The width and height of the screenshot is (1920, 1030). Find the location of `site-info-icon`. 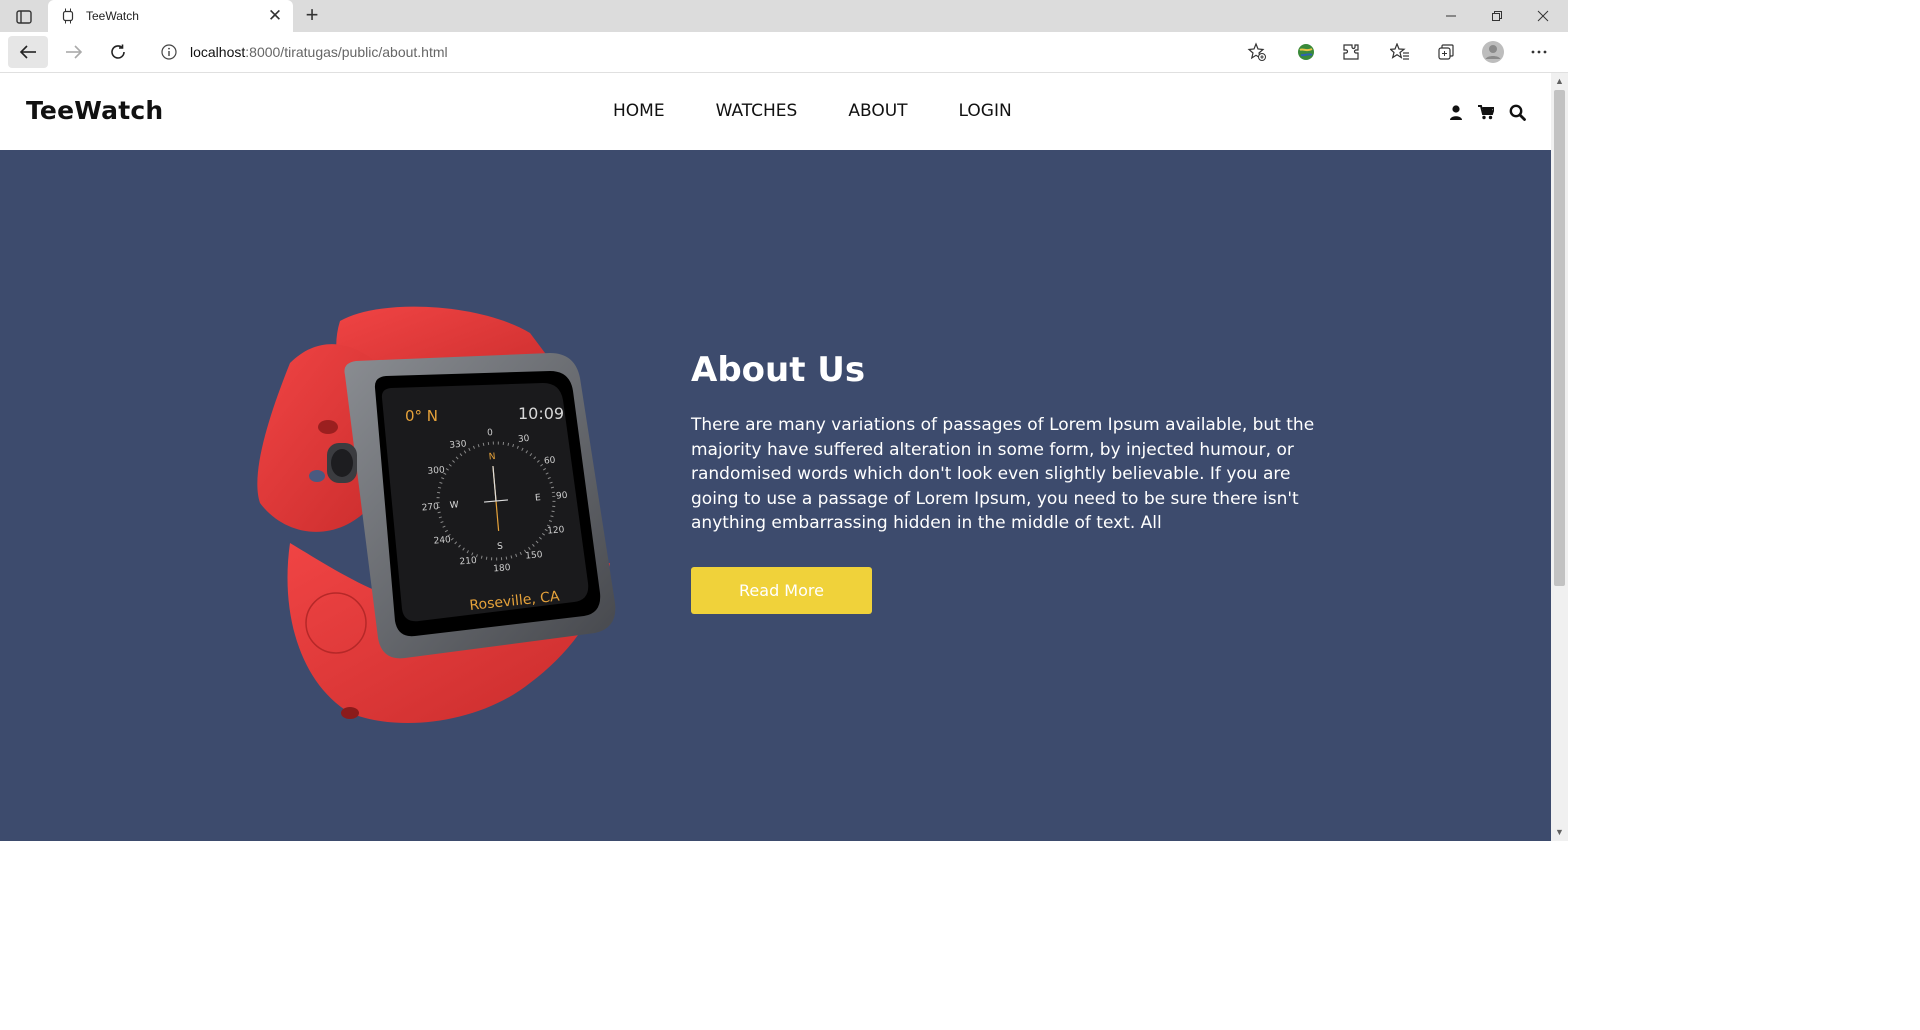

site-info-icon is located at coordinates (169, 52).